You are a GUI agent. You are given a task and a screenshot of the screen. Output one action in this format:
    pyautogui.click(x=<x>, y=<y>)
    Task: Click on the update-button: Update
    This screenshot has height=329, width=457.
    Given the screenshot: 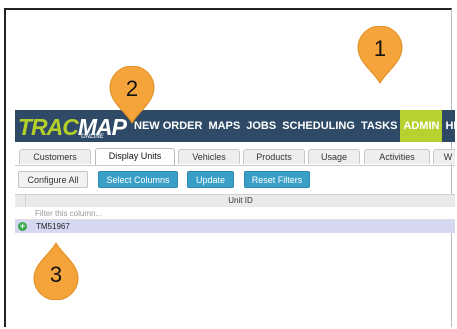 What is the action you would take?
    pyautogui.click(x=210, y=179)
    